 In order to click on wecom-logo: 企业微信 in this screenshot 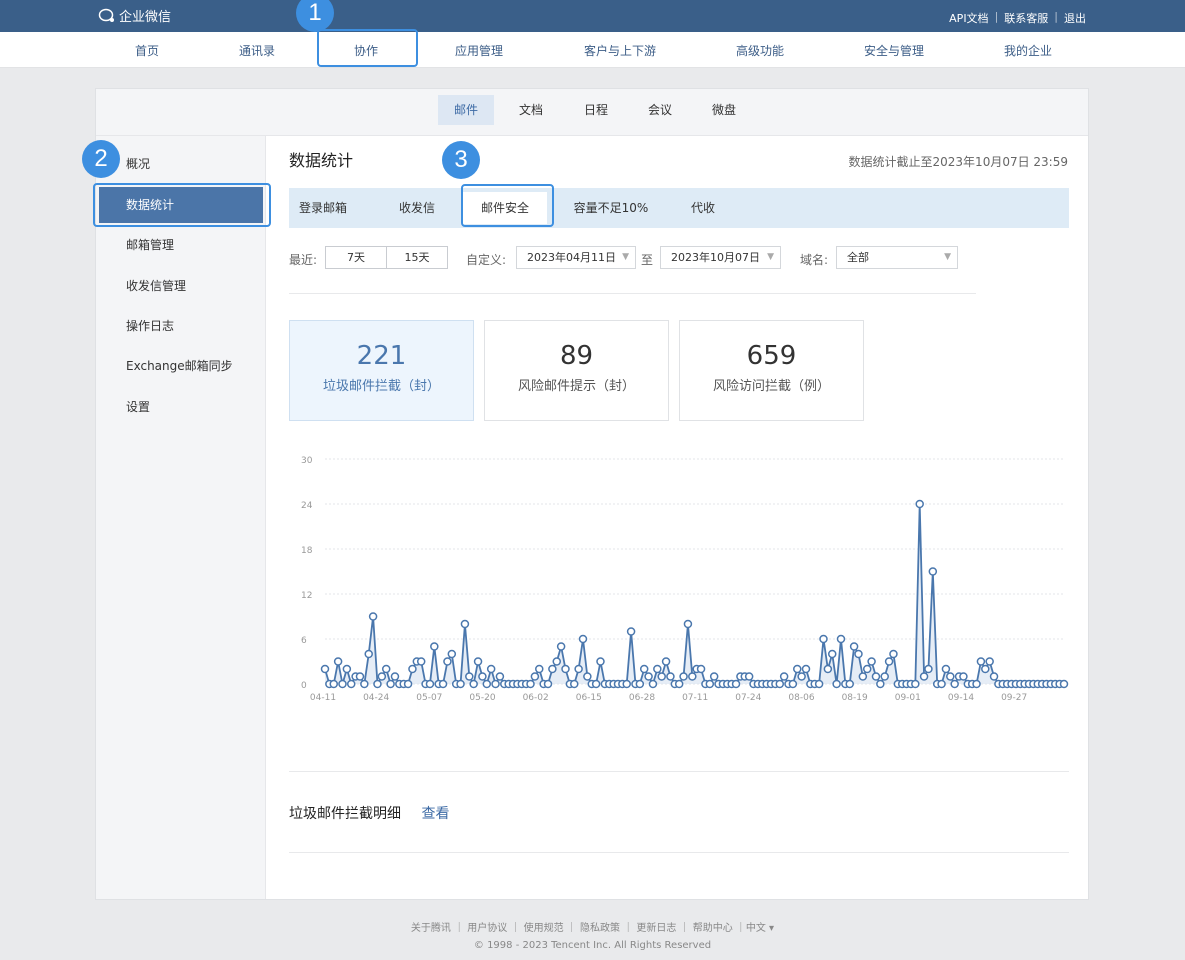, I will do `click(134, 15)`.